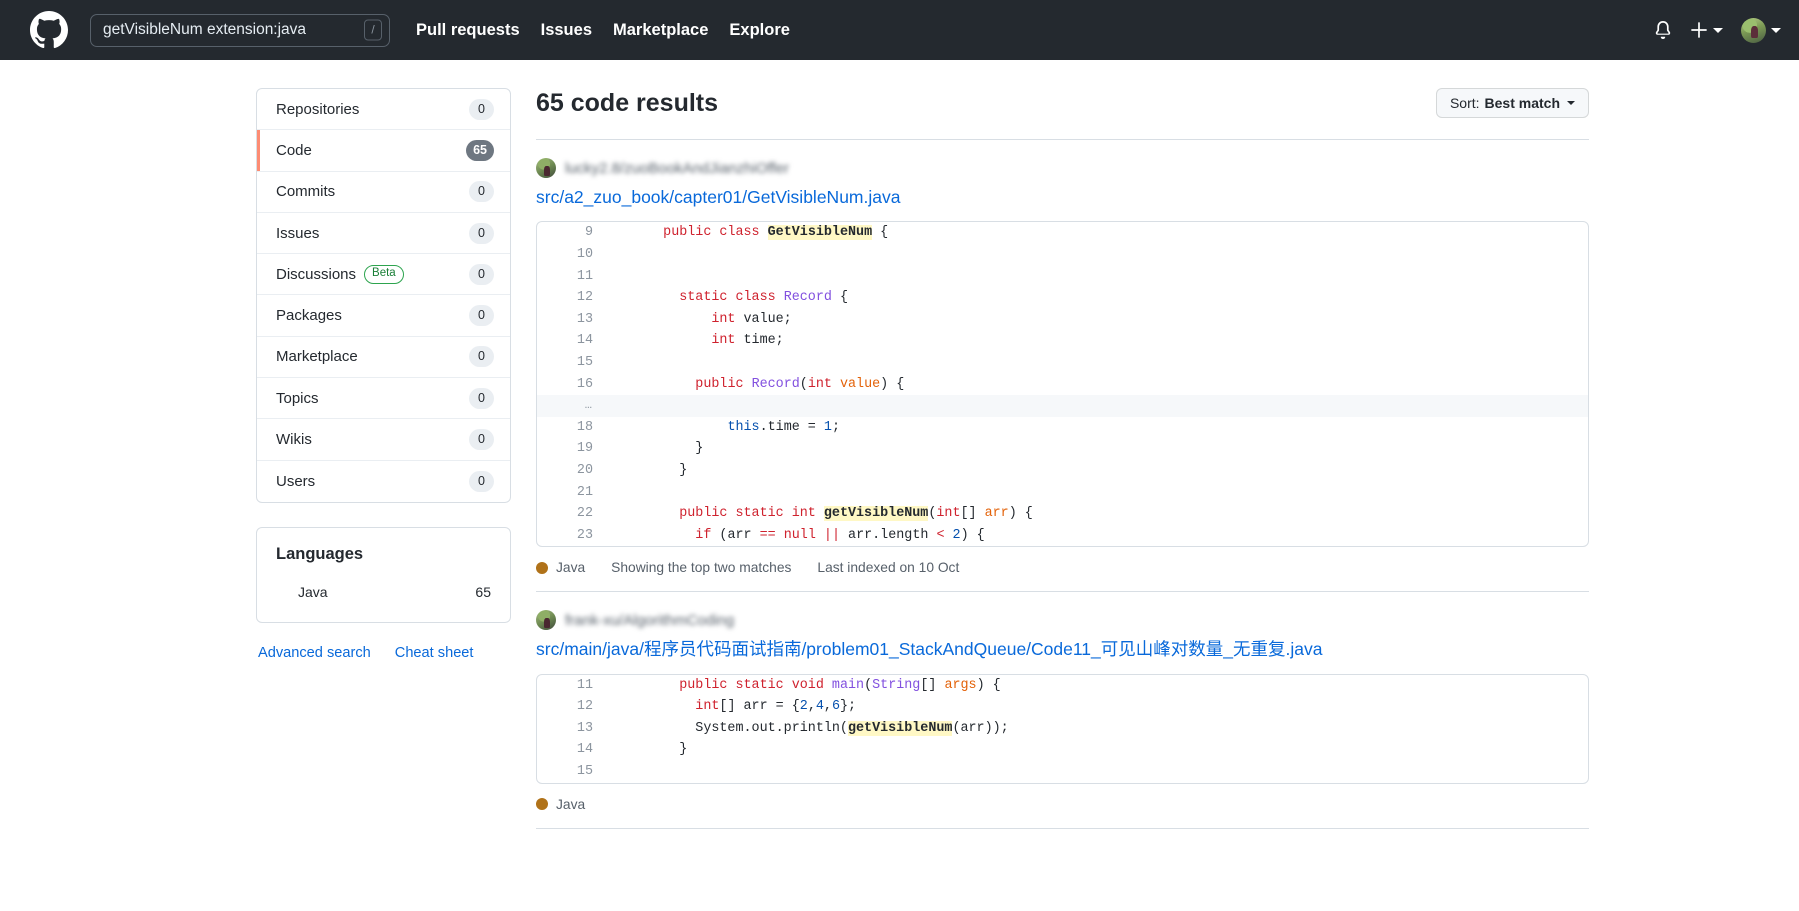 This screenshot has width=1799, height=911. What do you see at coordinates (309, 316) in the screenshot?
I see `sidebar-item-label: Packages` at bounding box center [309, 316].